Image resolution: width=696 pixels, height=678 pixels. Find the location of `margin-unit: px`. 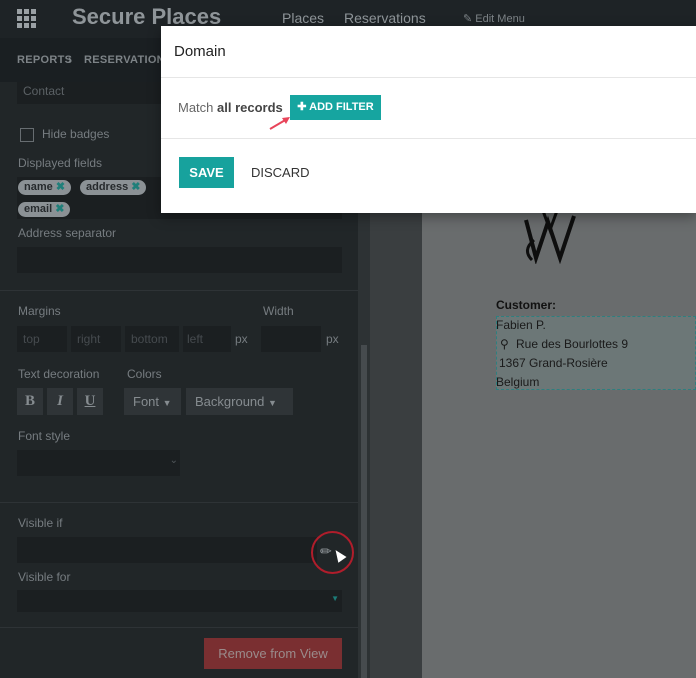

margin-unit: px is located at coordinates (241, 339).